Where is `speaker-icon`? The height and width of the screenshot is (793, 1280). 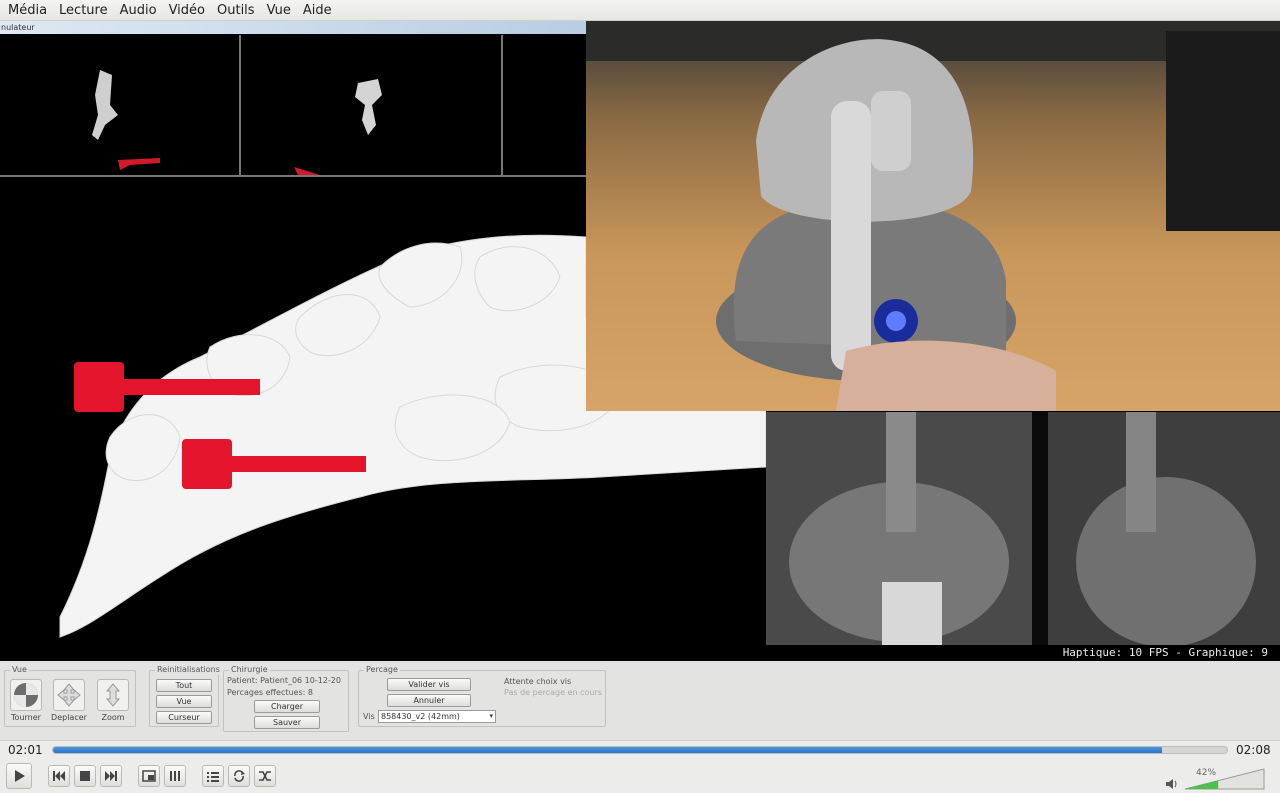
speaker-icon is located at coordinates (1172, 784).